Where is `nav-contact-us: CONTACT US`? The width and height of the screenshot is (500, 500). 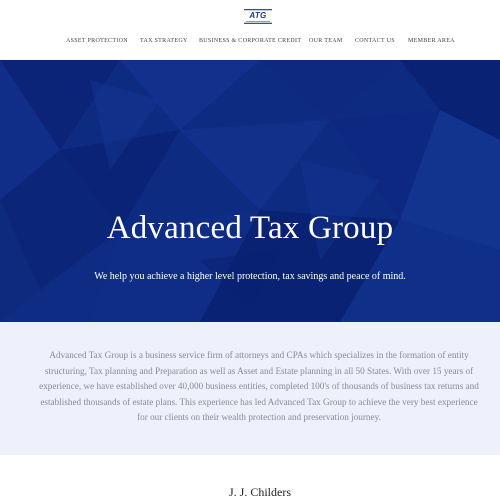
nav-contact-us: CONTACT US is located at coordinates (375, 41).